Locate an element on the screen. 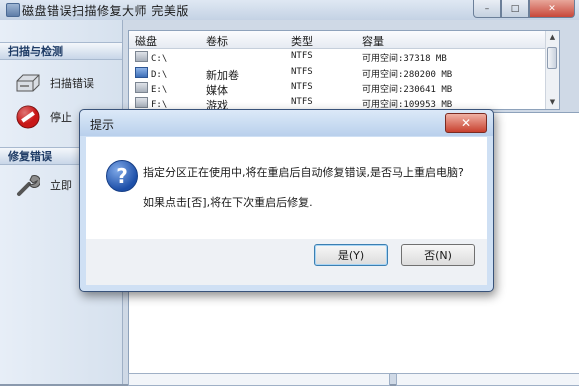  drive-cell: C:\ is located at coordinates (151, 57).